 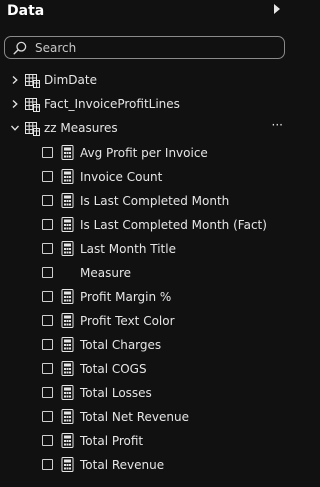 What do you see at coordinates (121, 177) in the screenshot?
I see `measure-label: Invoice Count` at bounding box center [121, 177].